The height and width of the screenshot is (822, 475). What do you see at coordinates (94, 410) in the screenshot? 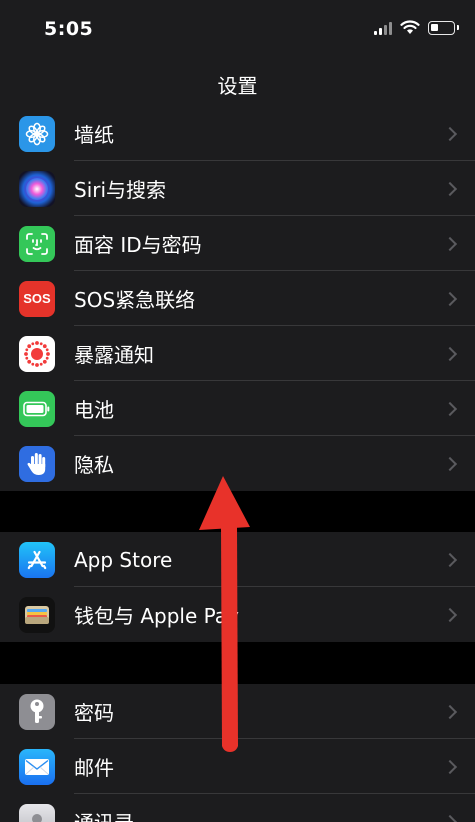
I see `settings-row-label: 电池` at bounding box center [94, 410].